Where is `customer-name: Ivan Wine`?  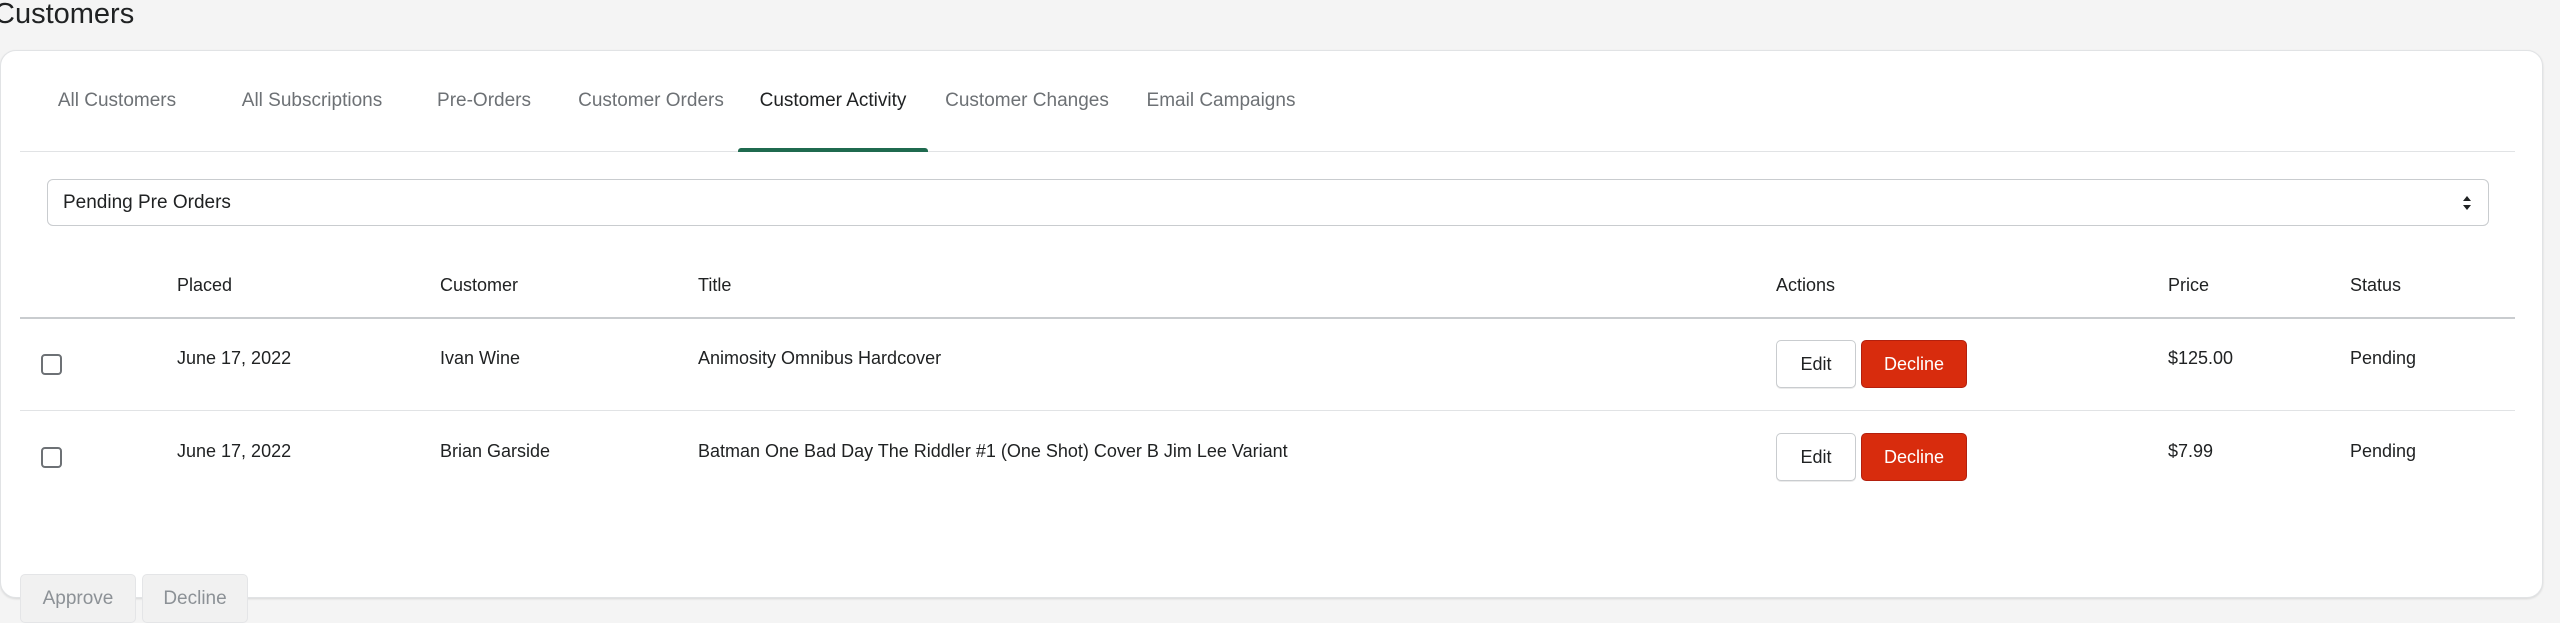
customer-name: Ivan Wine is located at coordinates (480, 358).